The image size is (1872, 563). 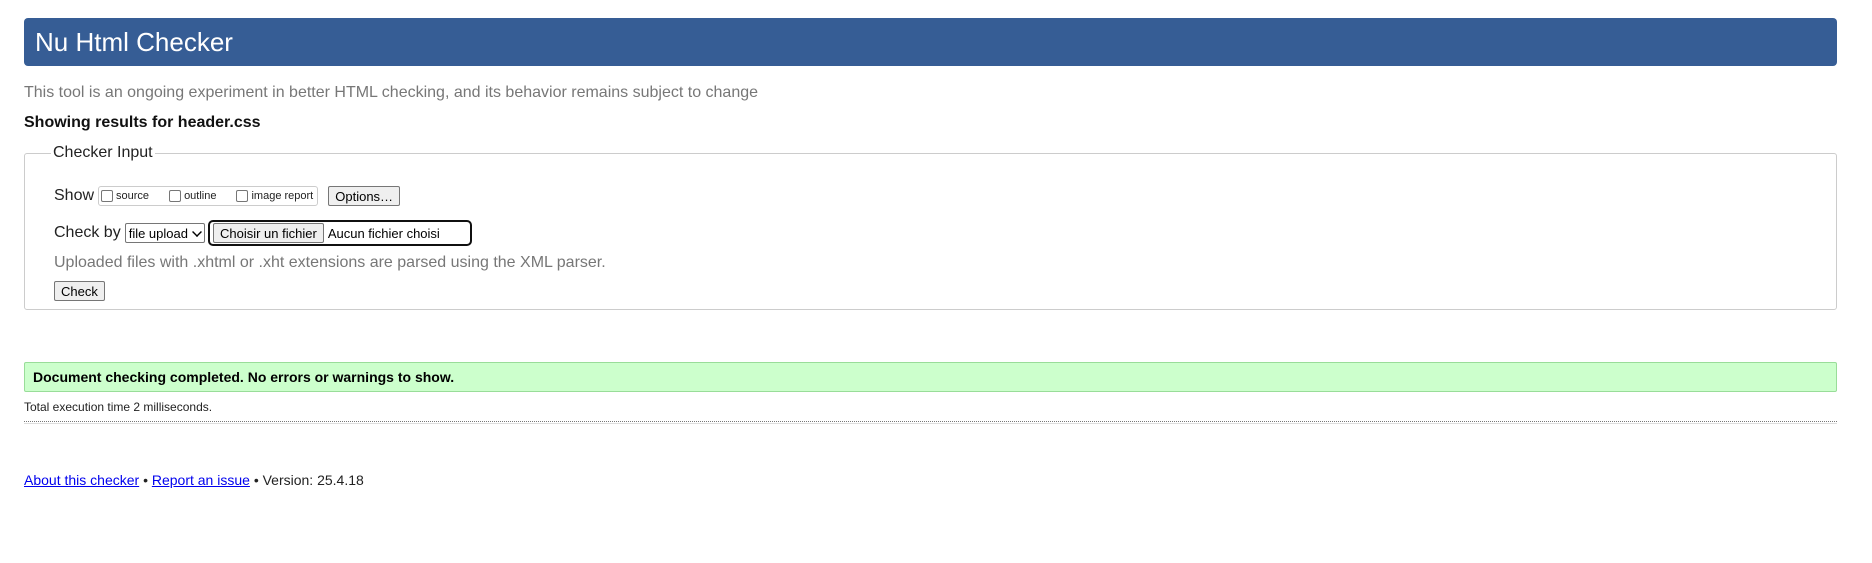 I want to click on show-source-option: source, so click(x=125, y=196).